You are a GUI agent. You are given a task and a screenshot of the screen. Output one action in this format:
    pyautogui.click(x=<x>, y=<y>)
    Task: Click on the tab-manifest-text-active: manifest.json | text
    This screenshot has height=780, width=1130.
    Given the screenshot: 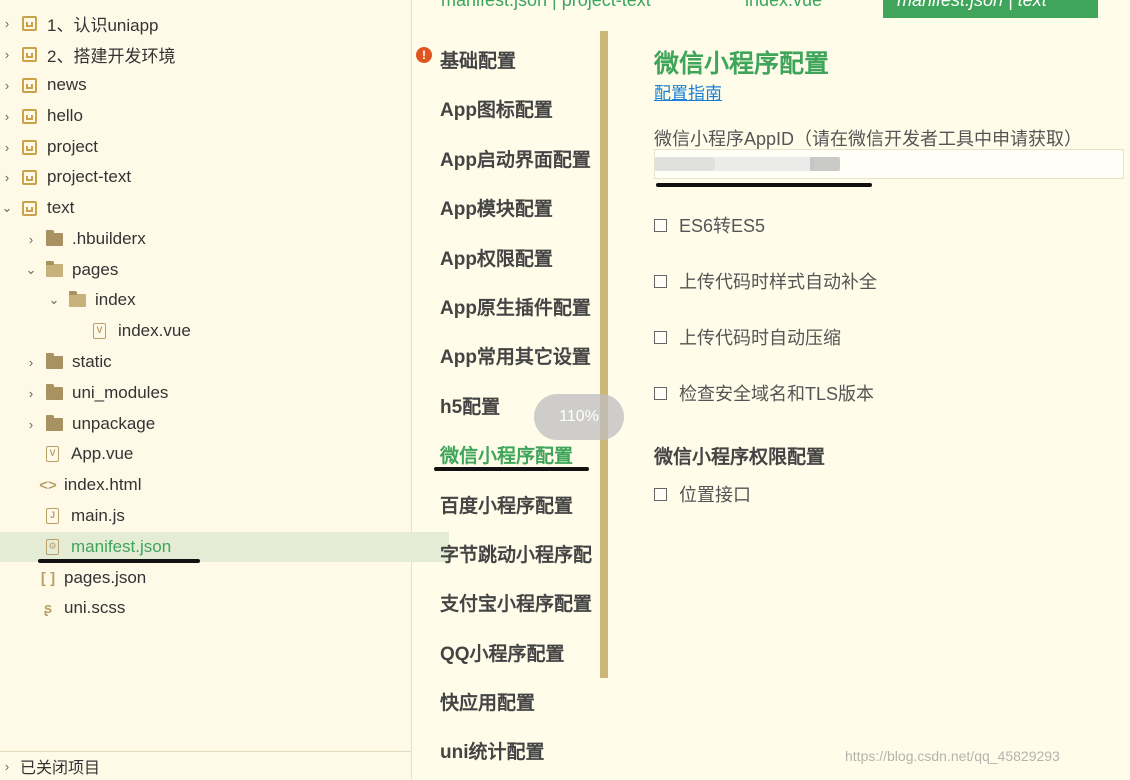 What is the action you would take?
    pyautogui.click(x=990, y=9)
    